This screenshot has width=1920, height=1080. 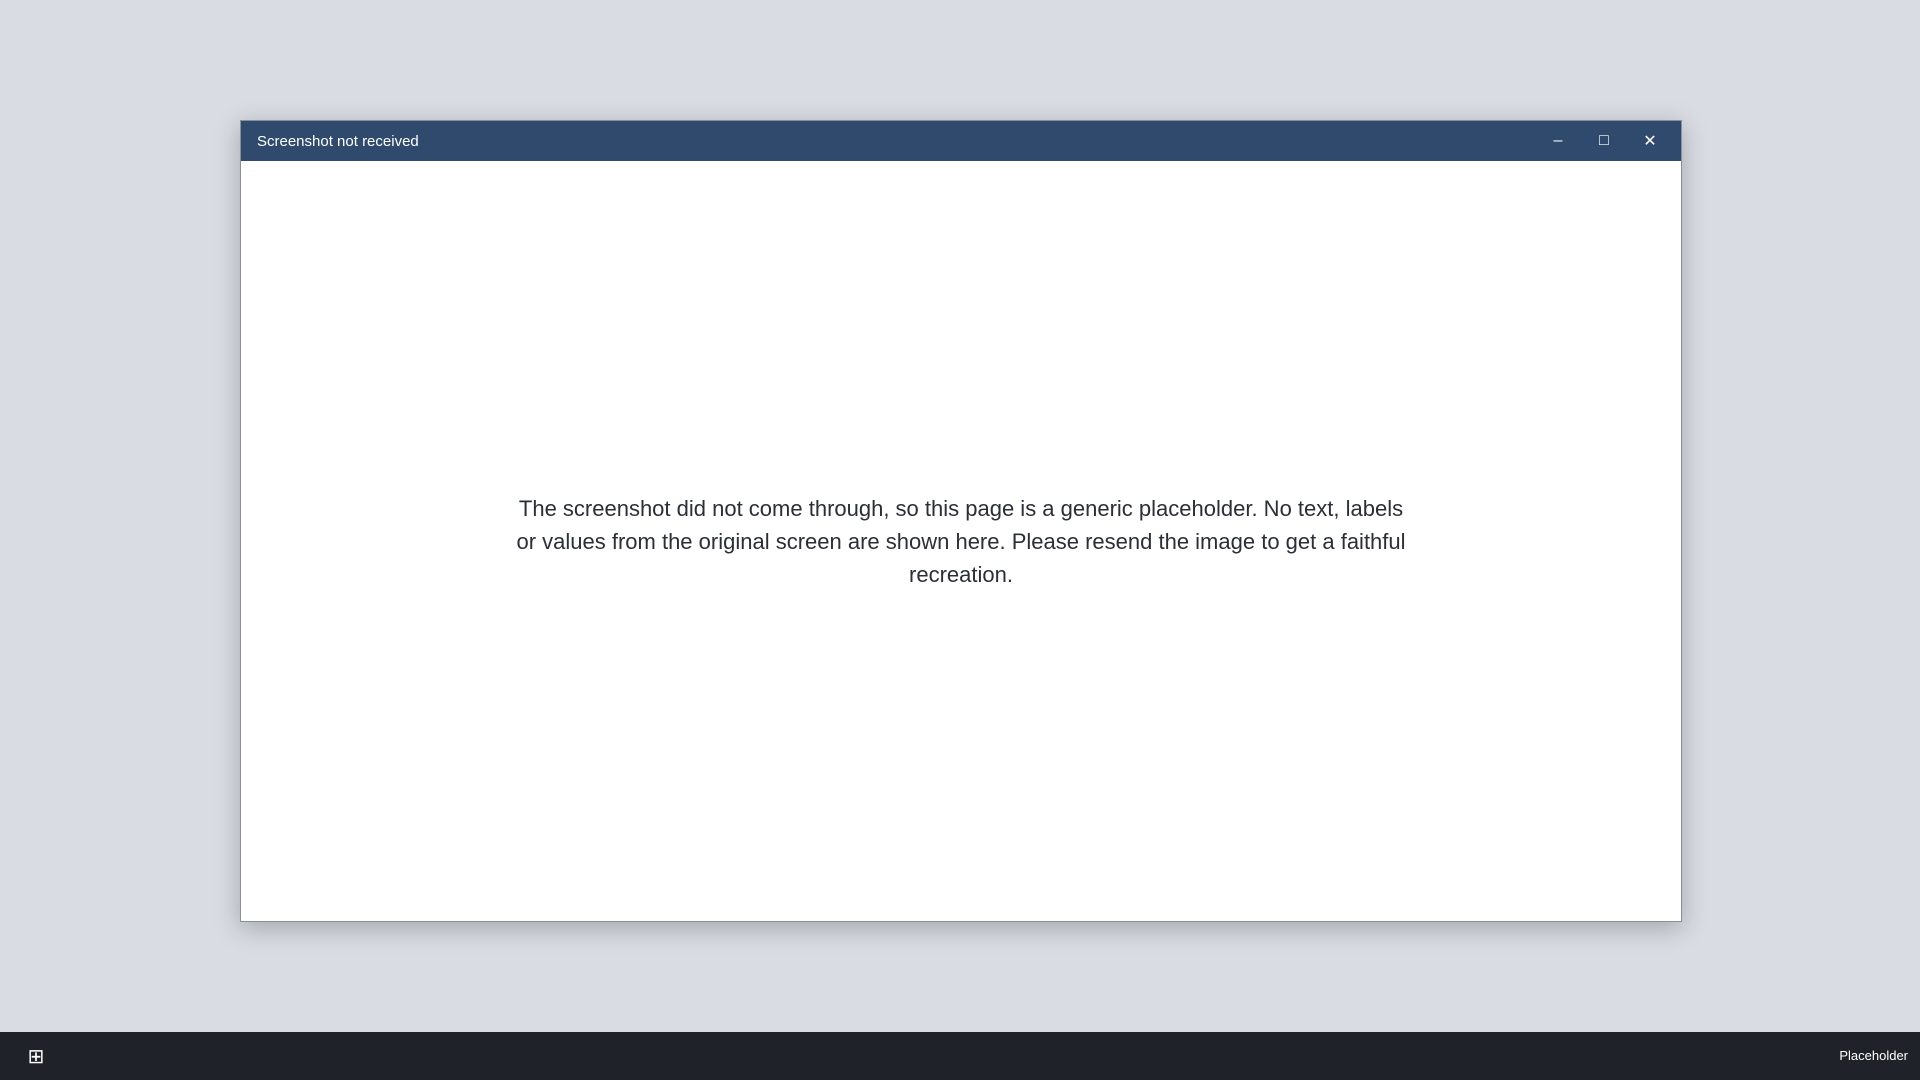 What do you see at coordinates (1604, 141) in the screenshot?
I see `maximize-icon: □` at bounding box center [1604, 141].